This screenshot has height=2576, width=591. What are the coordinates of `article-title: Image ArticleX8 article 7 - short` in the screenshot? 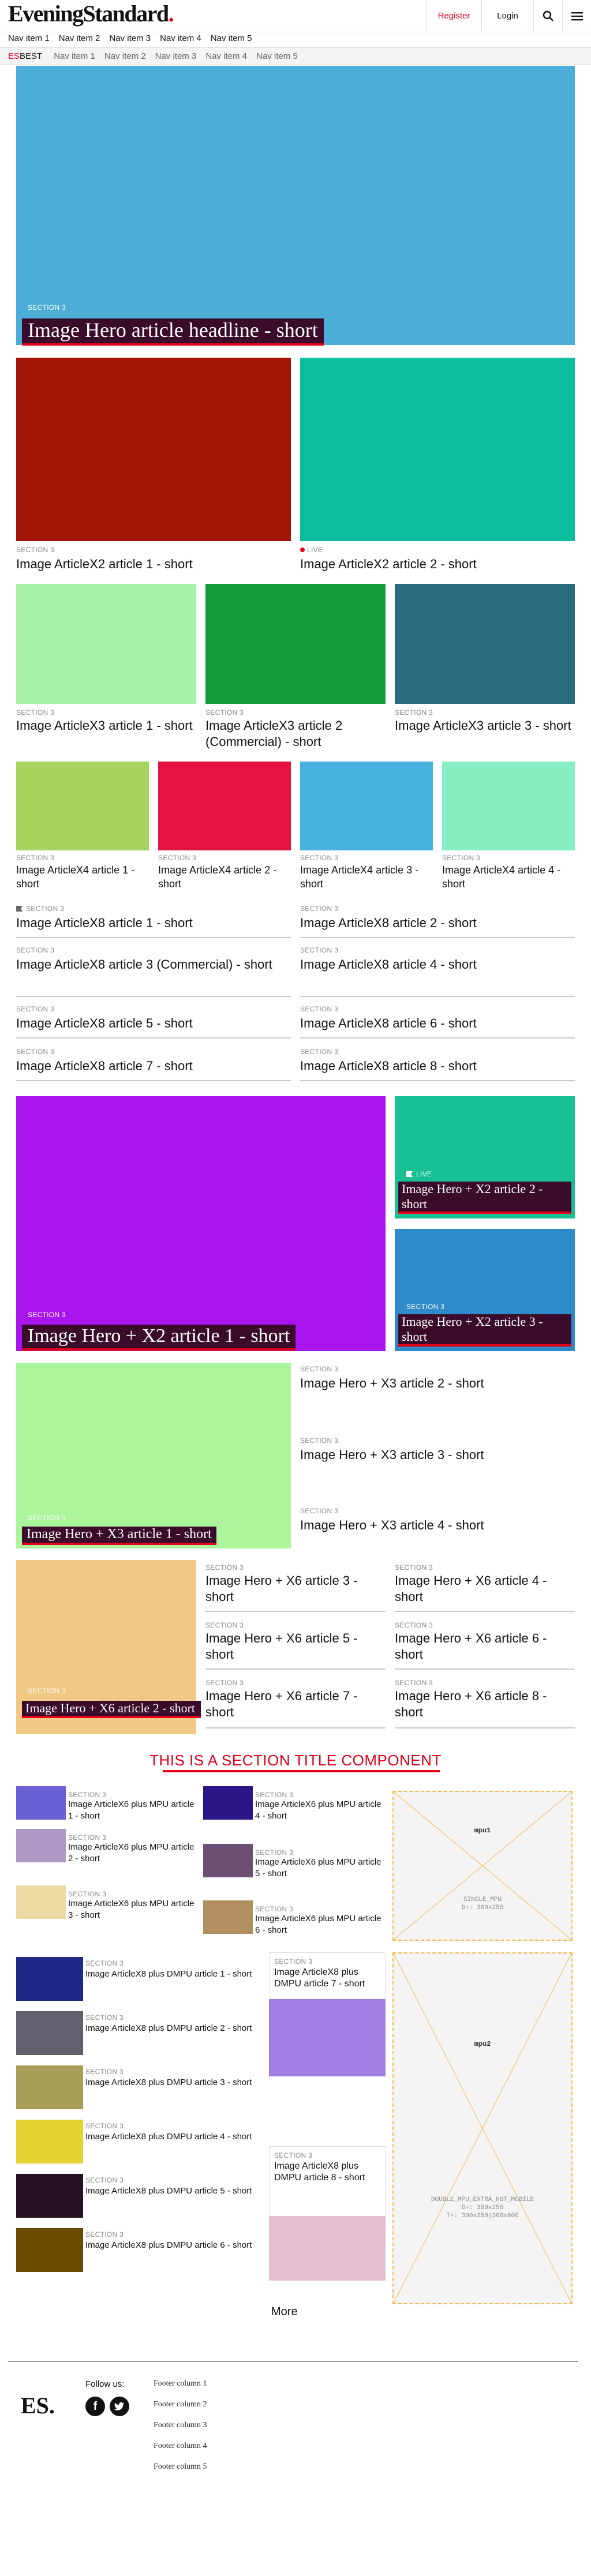 It's located at (153, 1066).